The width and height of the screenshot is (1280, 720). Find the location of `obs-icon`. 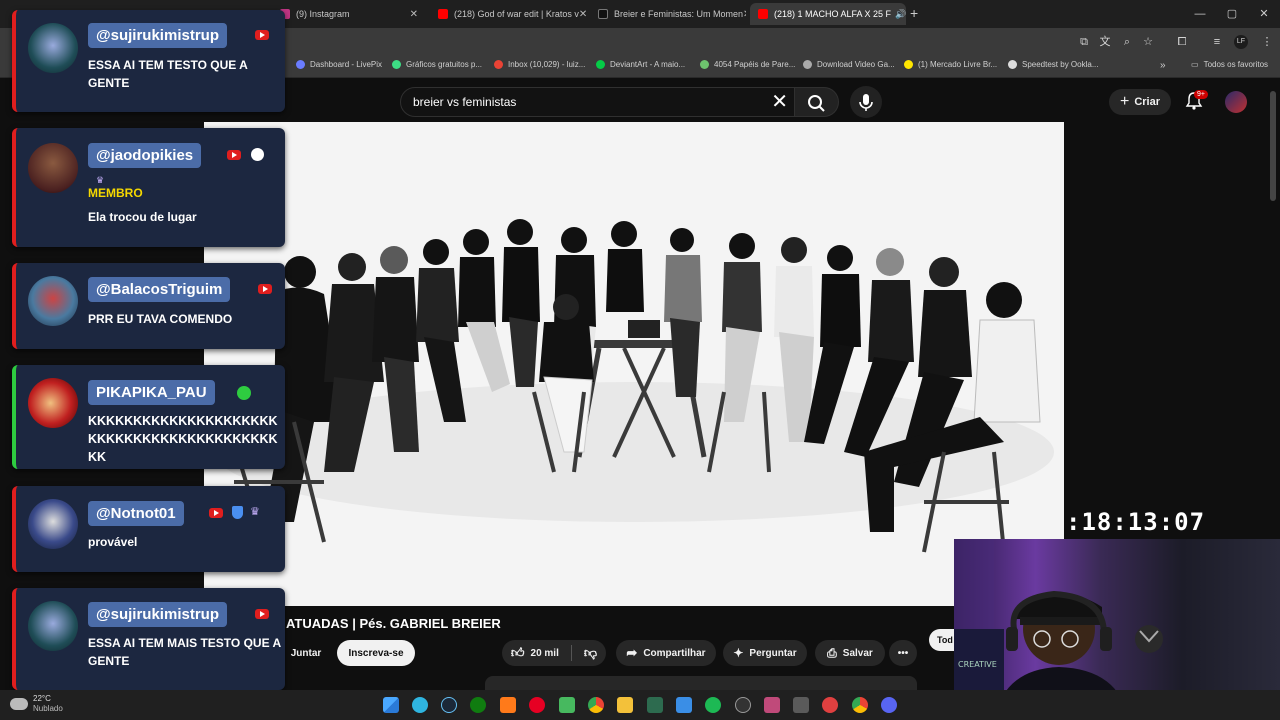

obs-icon is located at coordinates (743, 705).